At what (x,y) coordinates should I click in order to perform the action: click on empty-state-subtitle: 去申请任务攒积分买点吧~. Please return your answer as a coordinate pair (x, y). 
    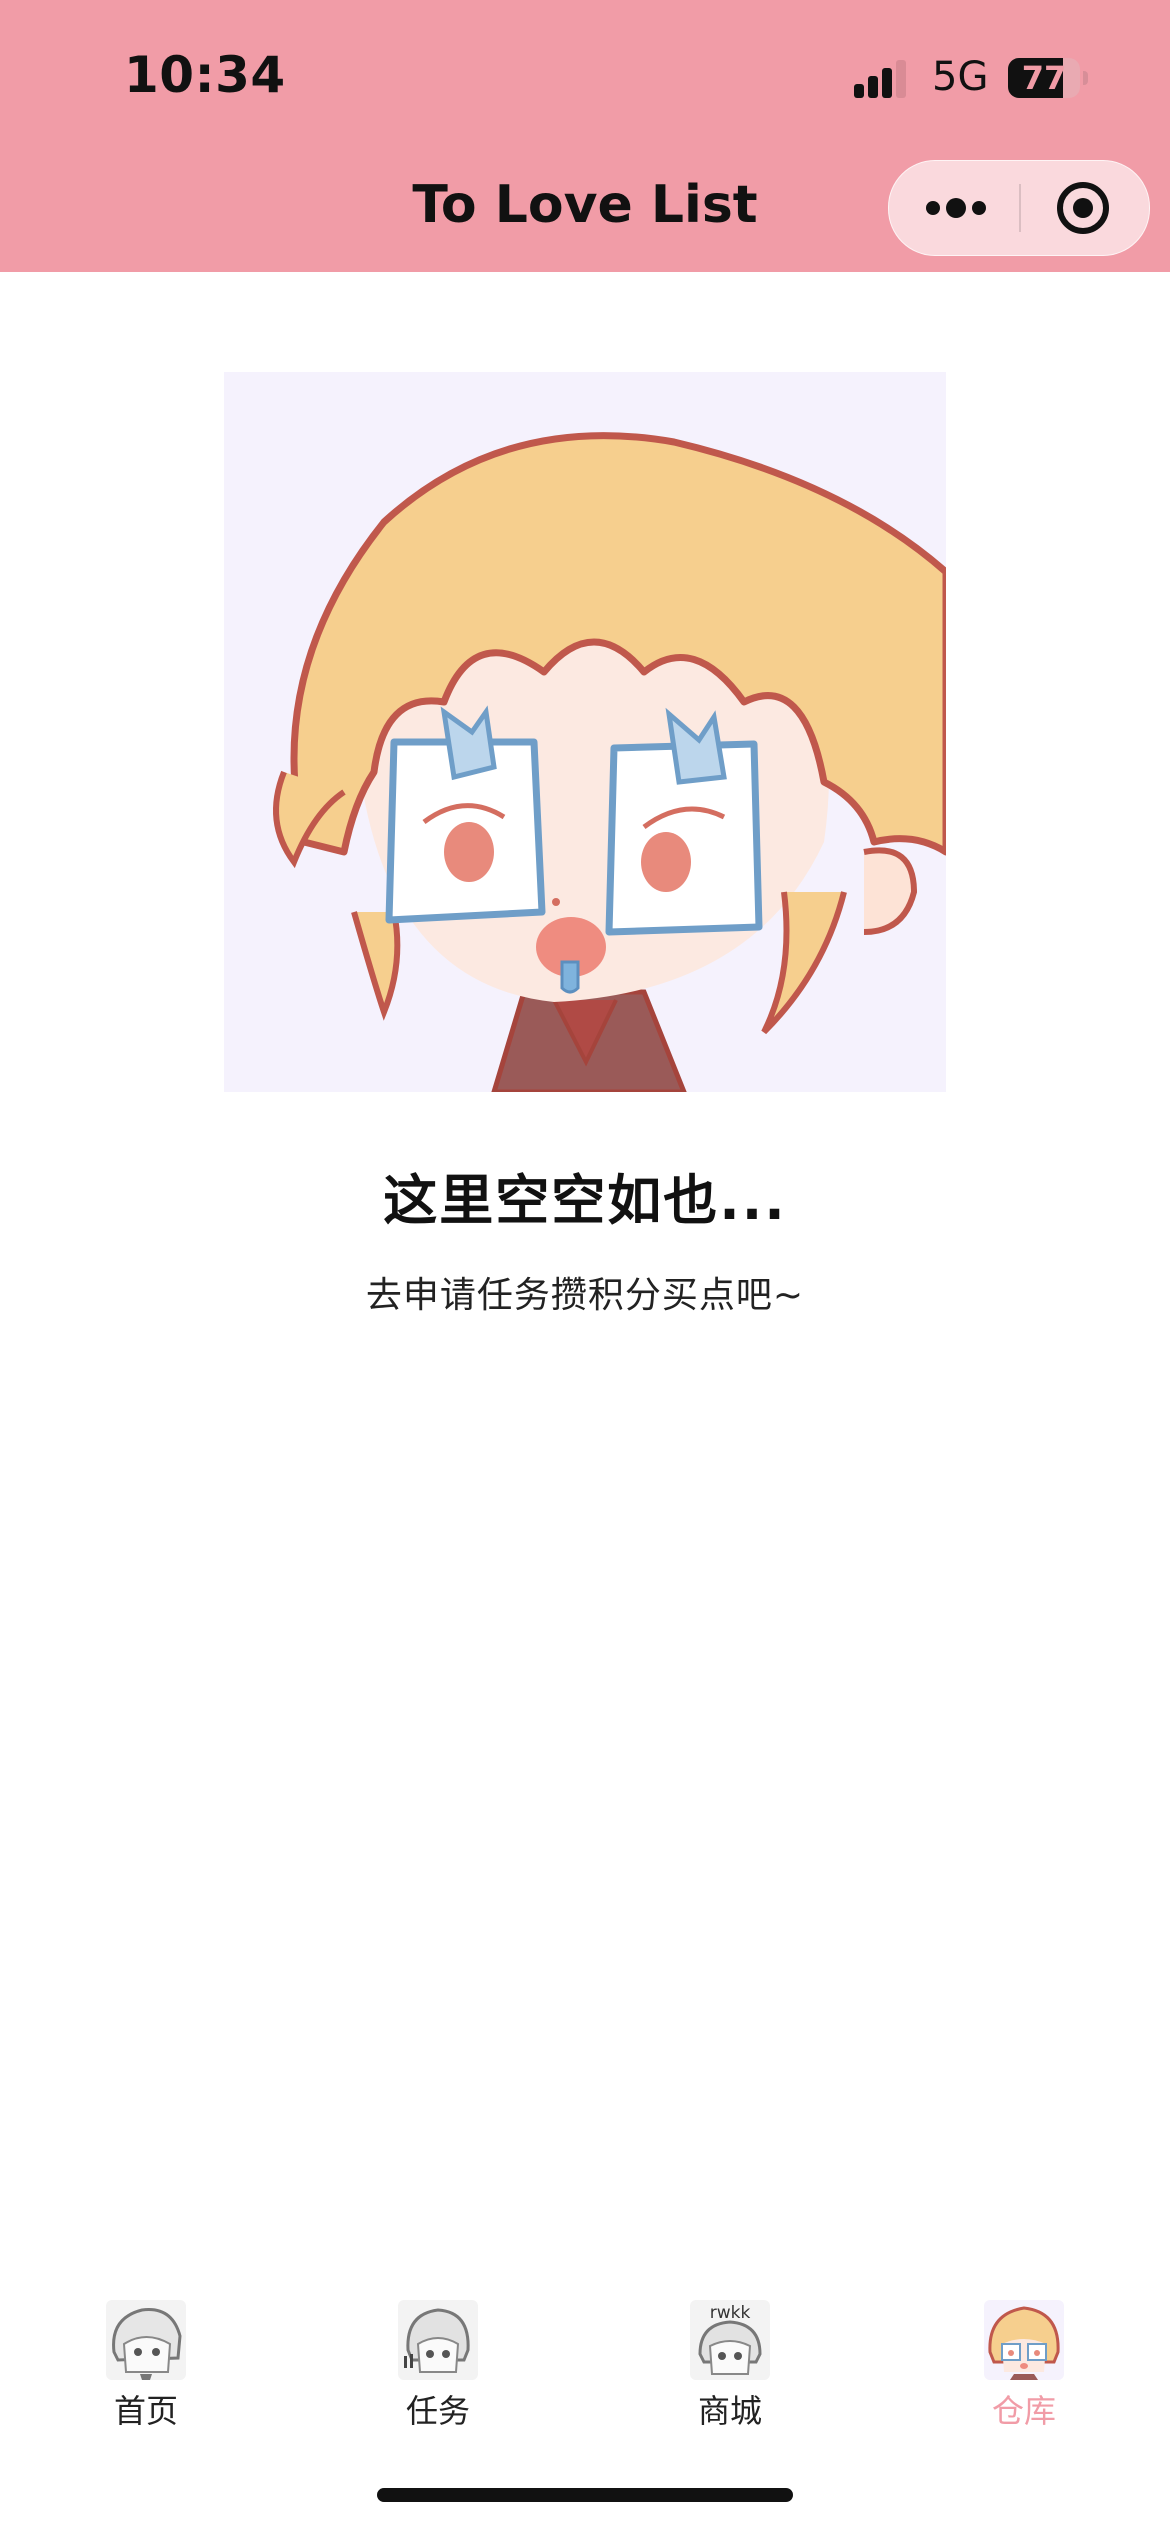
    Looking at the image, I should click on (585, 1295).